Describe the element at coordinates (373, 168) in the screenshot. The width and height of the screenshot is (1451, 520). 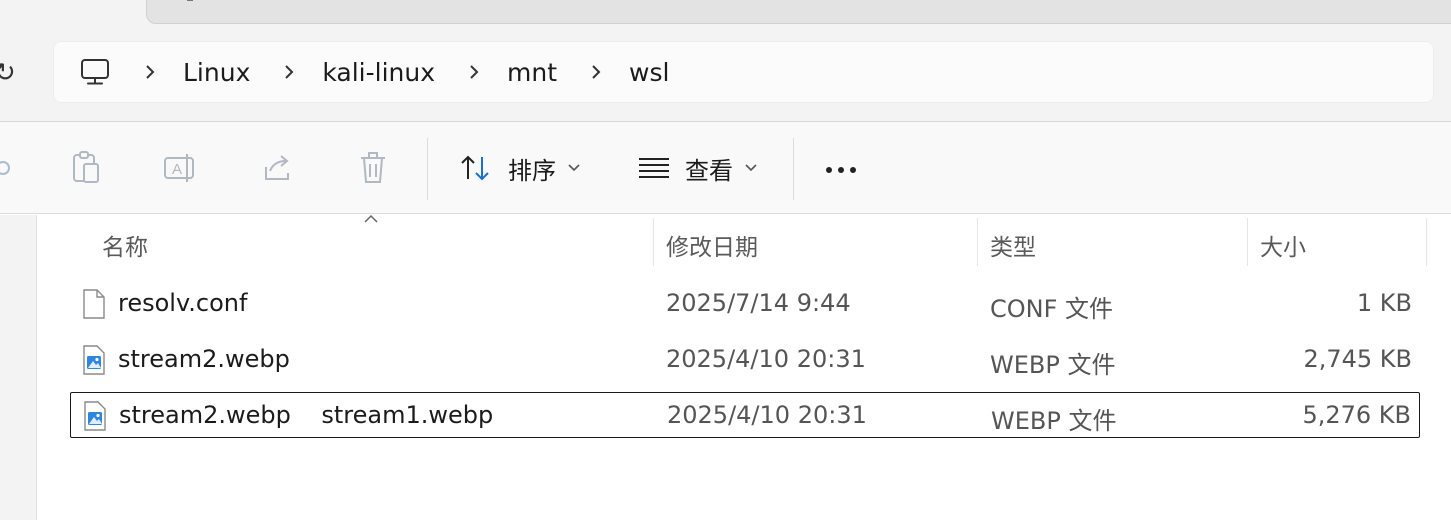
I see `delete-icon` at that location.